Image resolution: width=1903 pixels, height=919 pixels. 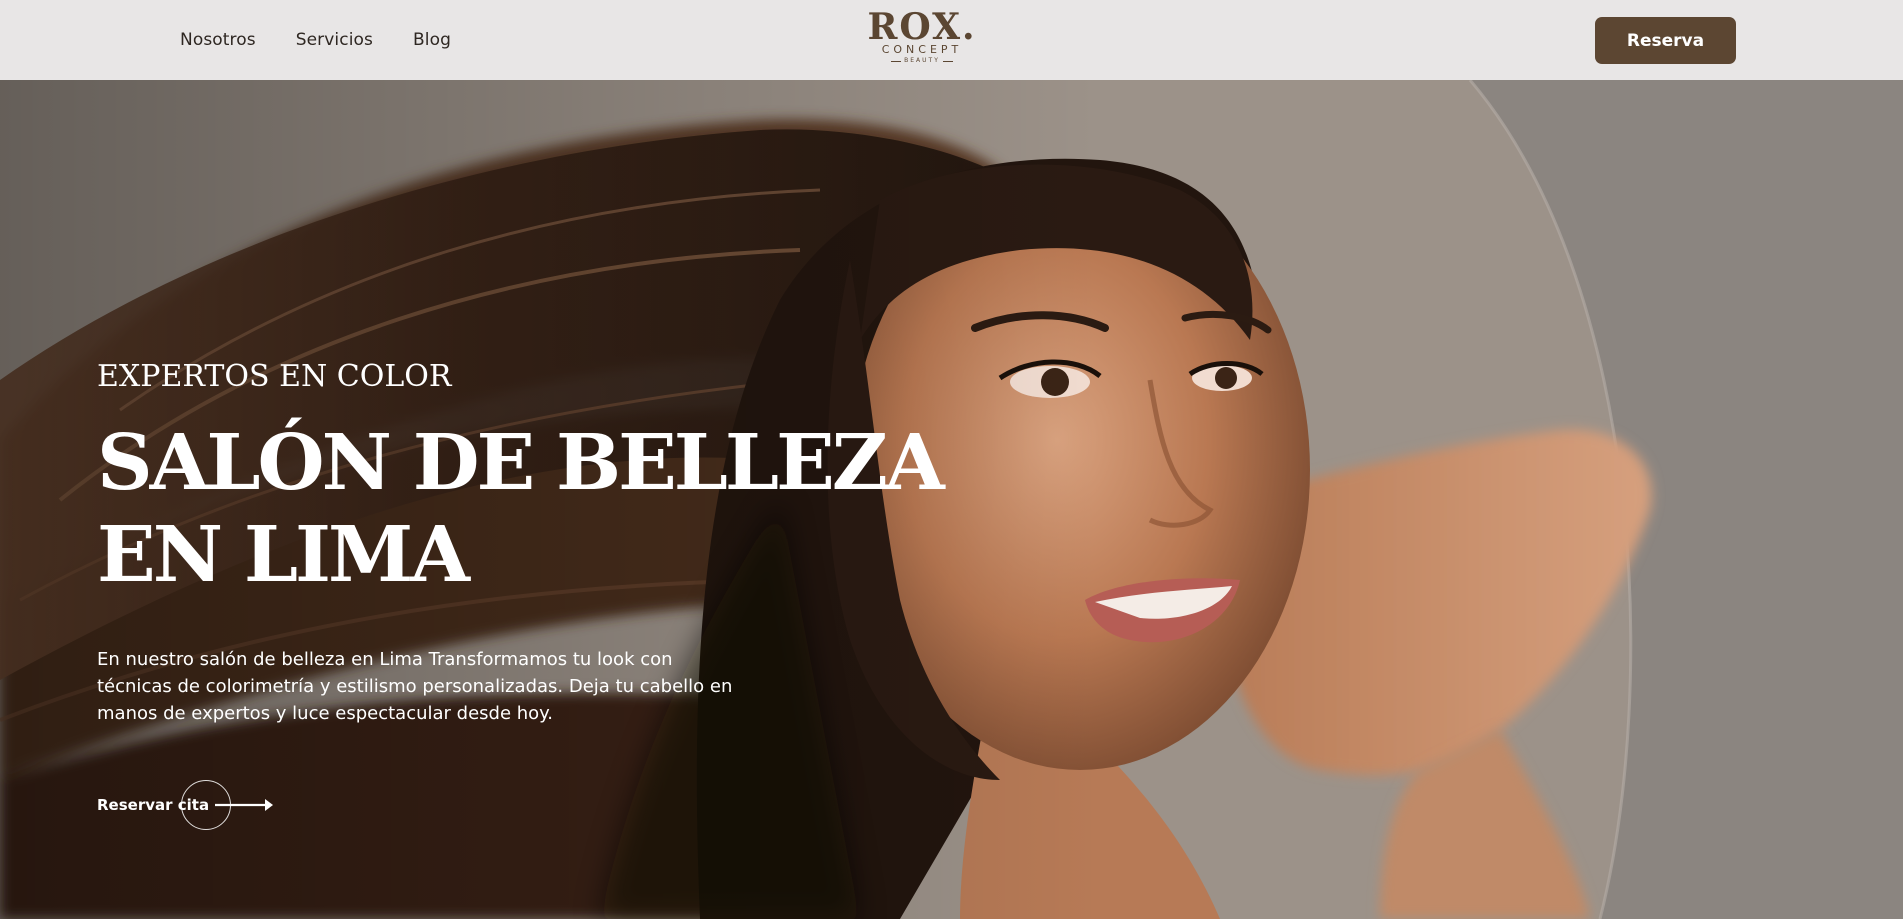 What do you see at coordinates (283, 555) in the screenshot?
I see `hero-headline-line2: EN LIMA` at bounding box center [283, 555].